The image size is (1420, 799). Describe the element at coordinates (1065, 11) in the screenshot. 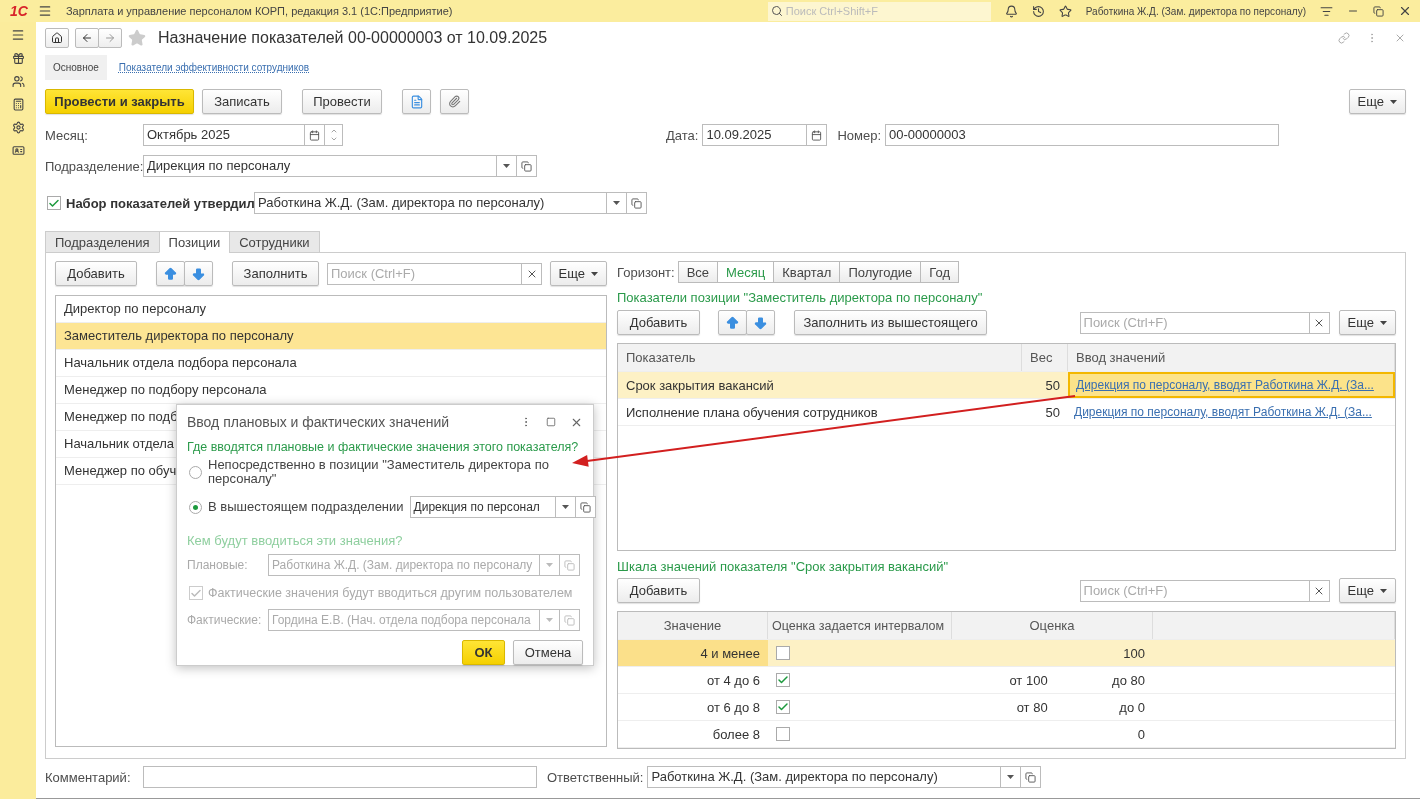

I see `star-icon` at that location.